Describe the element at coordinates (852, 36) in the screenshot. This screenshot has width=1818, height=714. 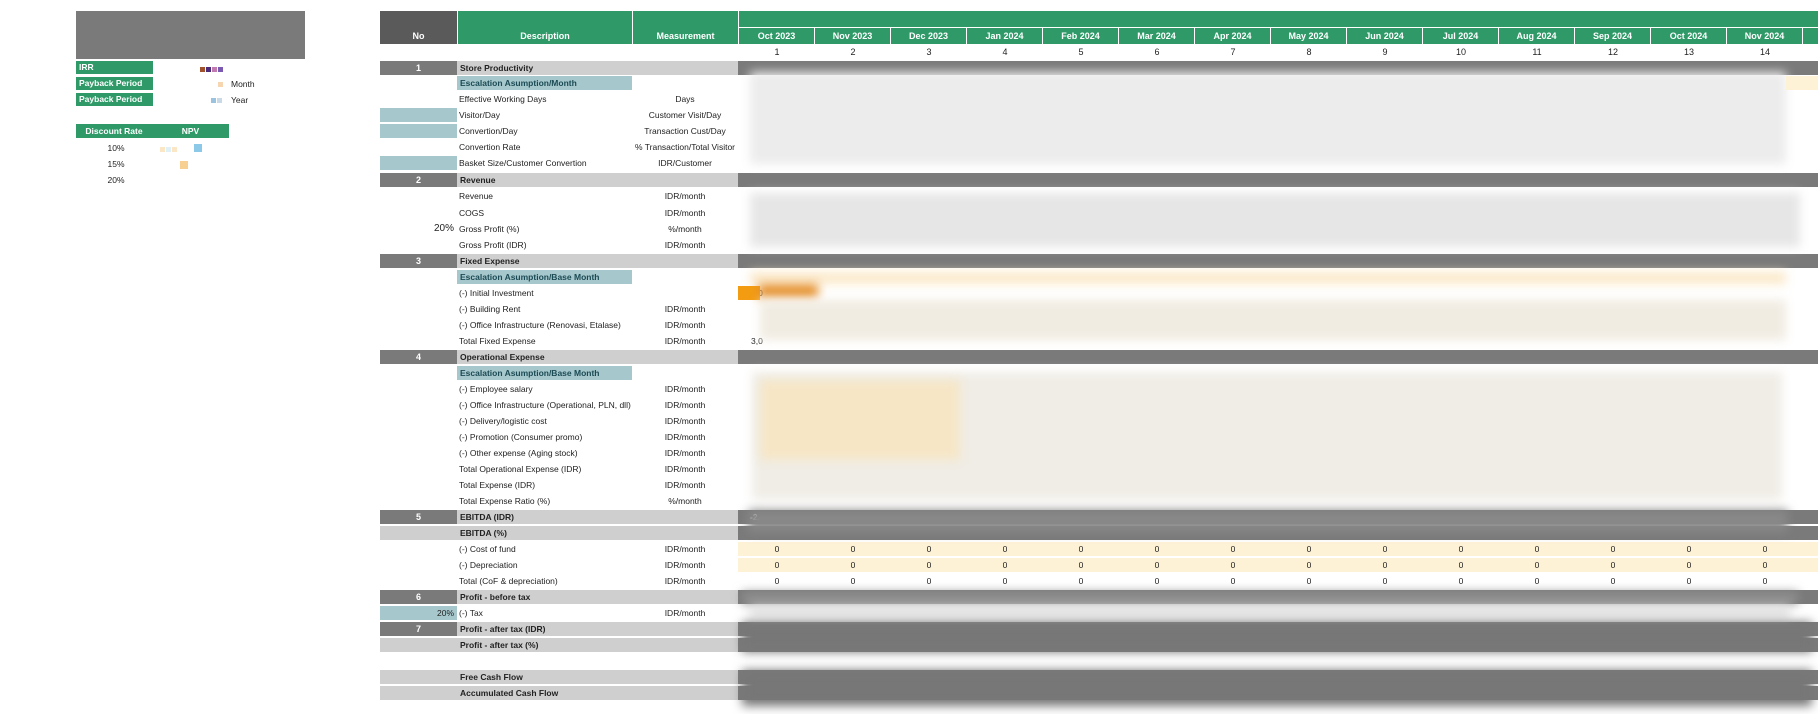
I see `month-header-2: Nov 2023` at that location.